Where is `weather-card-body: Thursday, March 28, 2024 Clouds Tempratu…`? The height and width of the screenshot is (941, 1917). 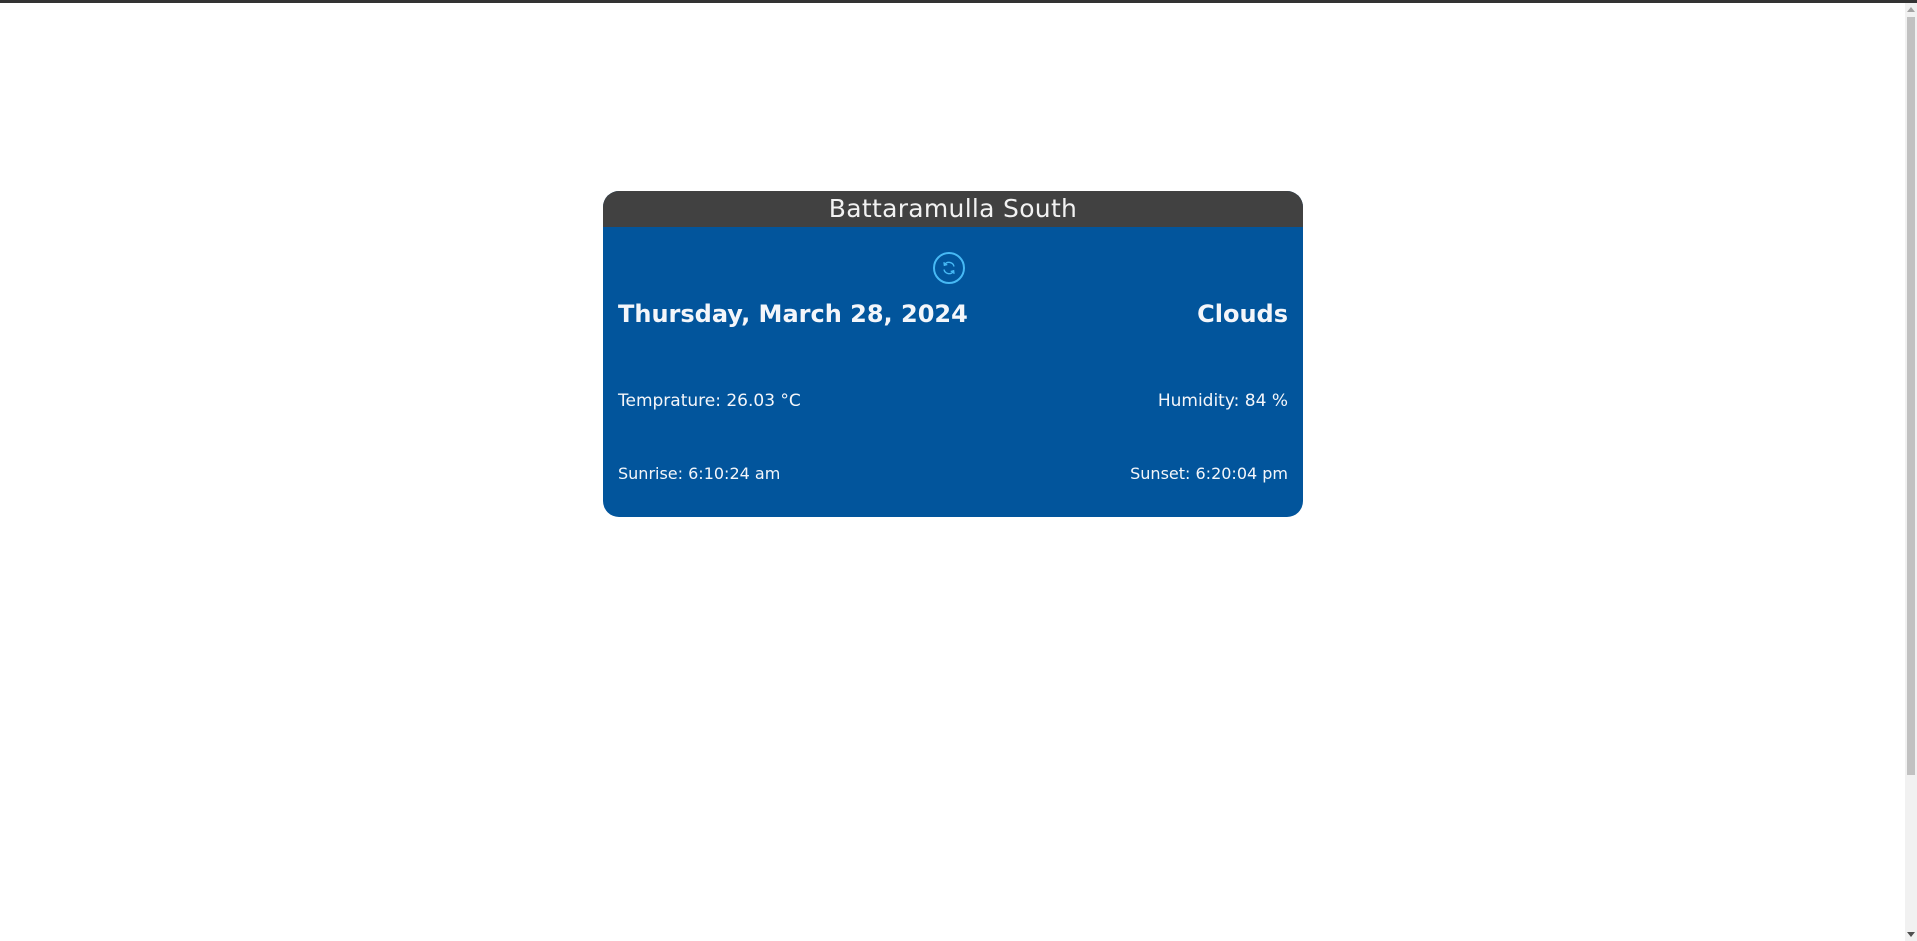
weather-card-body: Thursday, March 28, 2024 Clouds Tempratu… is located at coordinates (953, 372).